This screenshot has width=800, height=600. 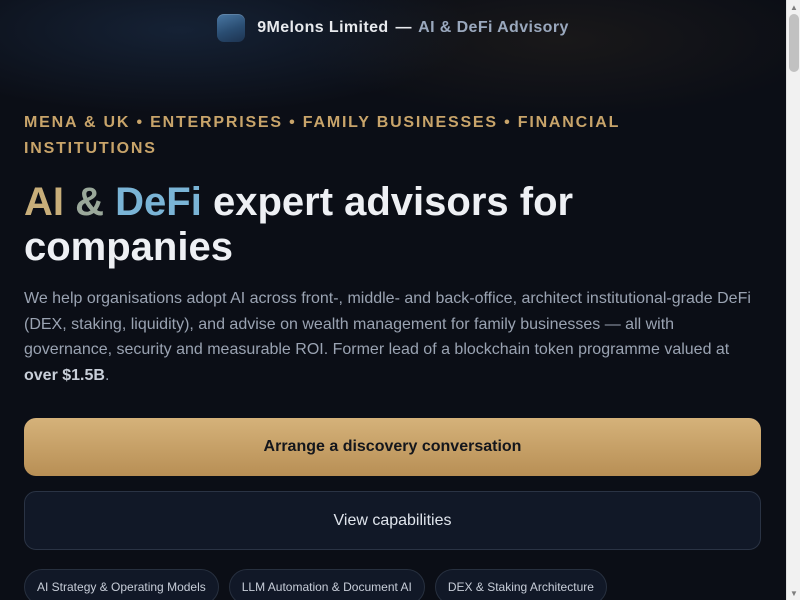 What do you see at coordinates (231, 28) in the screenshot?
I see `brand-logo-icon` at bounding box center [231, 28].